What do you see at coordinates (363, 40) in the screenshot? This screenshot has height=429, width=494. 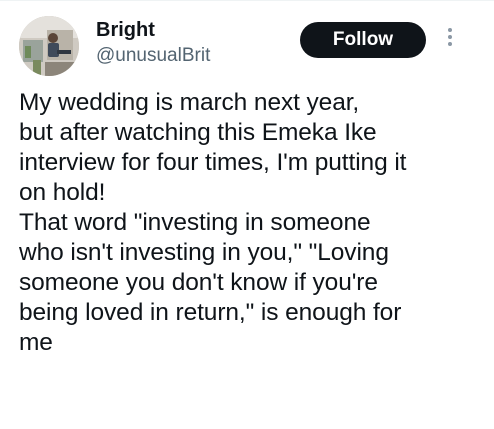 I see `follow-button: Follow` at bounding box center [363, 40].